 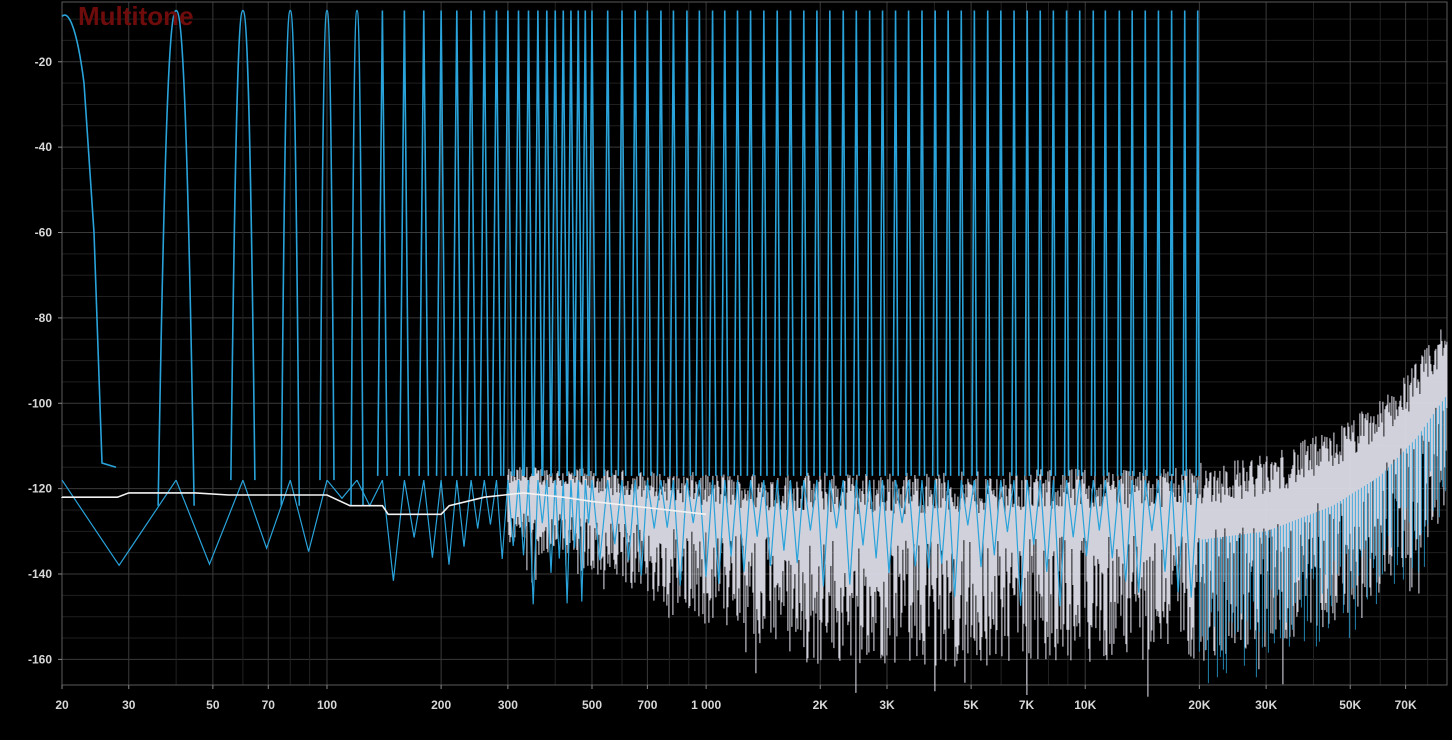 I want to click on x-tick-label: 700, so click(x=647, y=705).